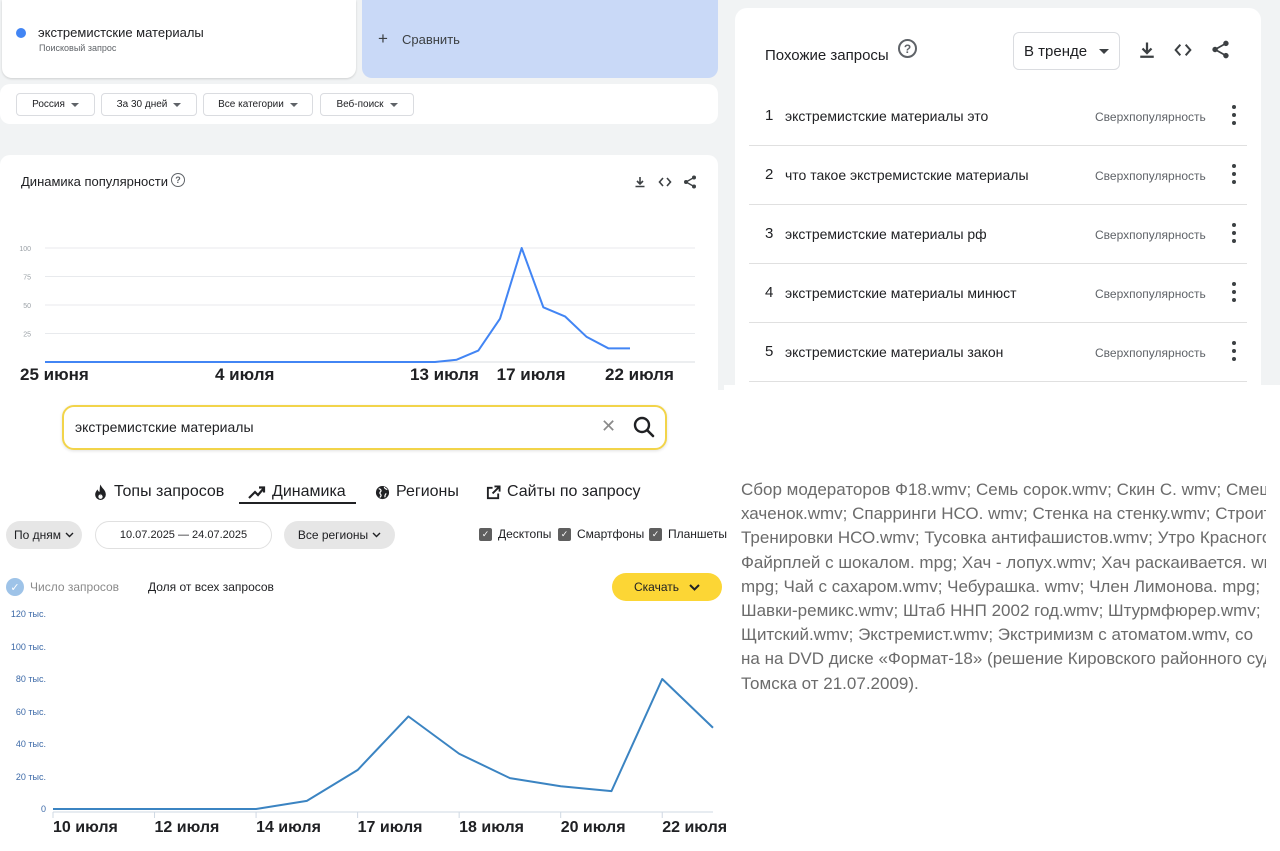  I want to click on query-rank: 3, so click(769, 233).